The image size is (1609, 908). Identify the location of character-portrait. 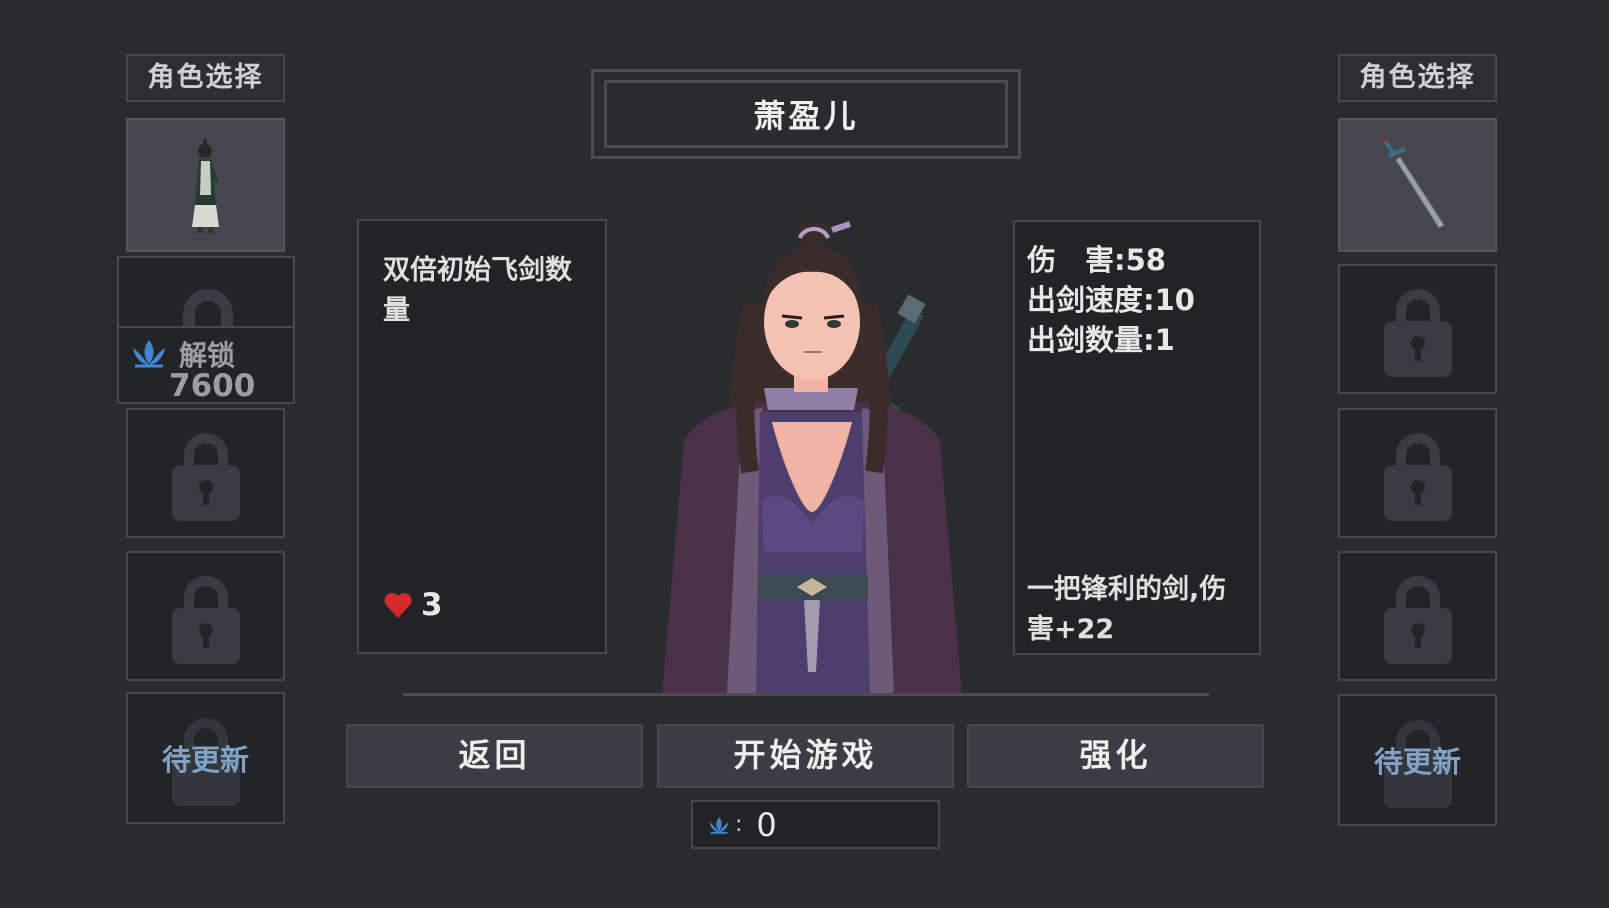
(812, 457).